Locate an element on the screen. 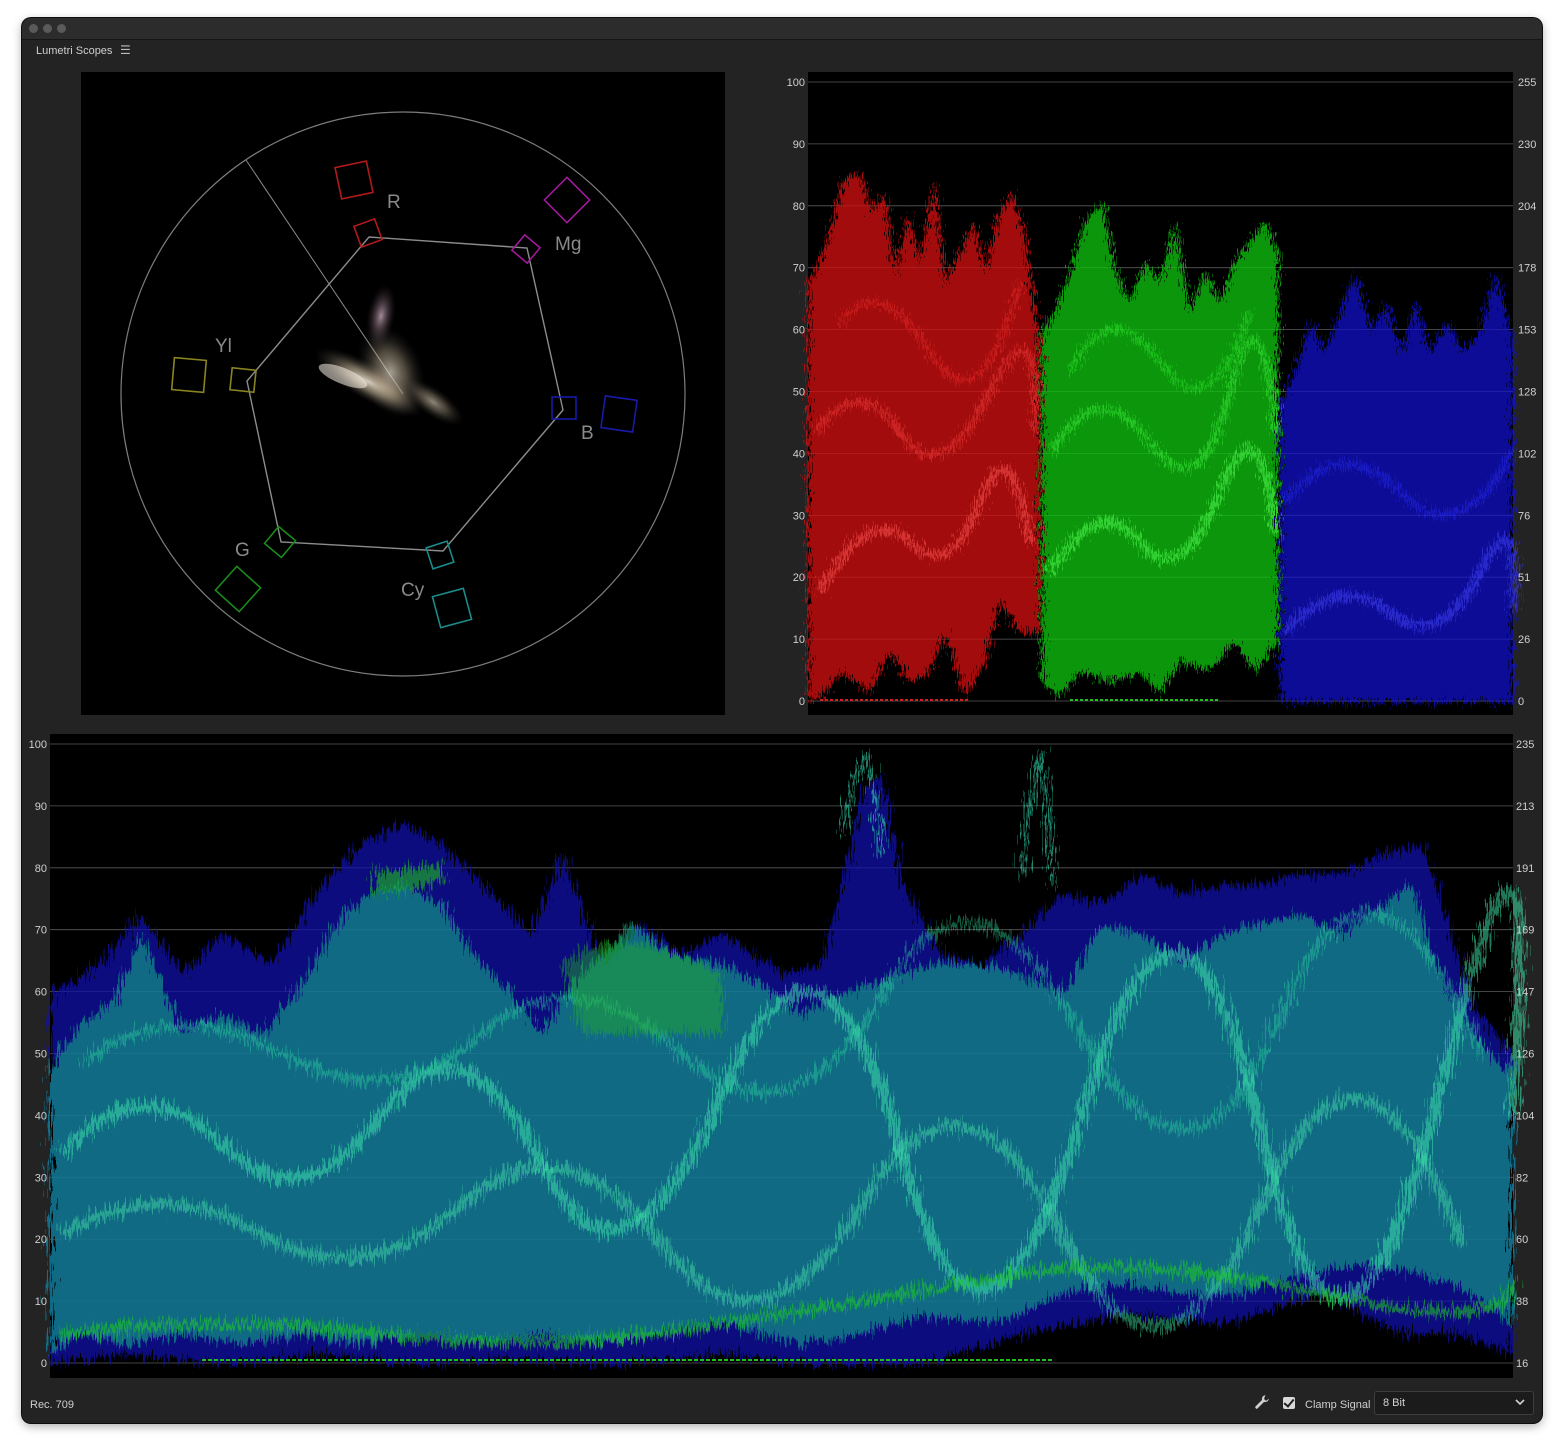  waveform-right-tick: 104 is located at coordinates (1525, 1116).